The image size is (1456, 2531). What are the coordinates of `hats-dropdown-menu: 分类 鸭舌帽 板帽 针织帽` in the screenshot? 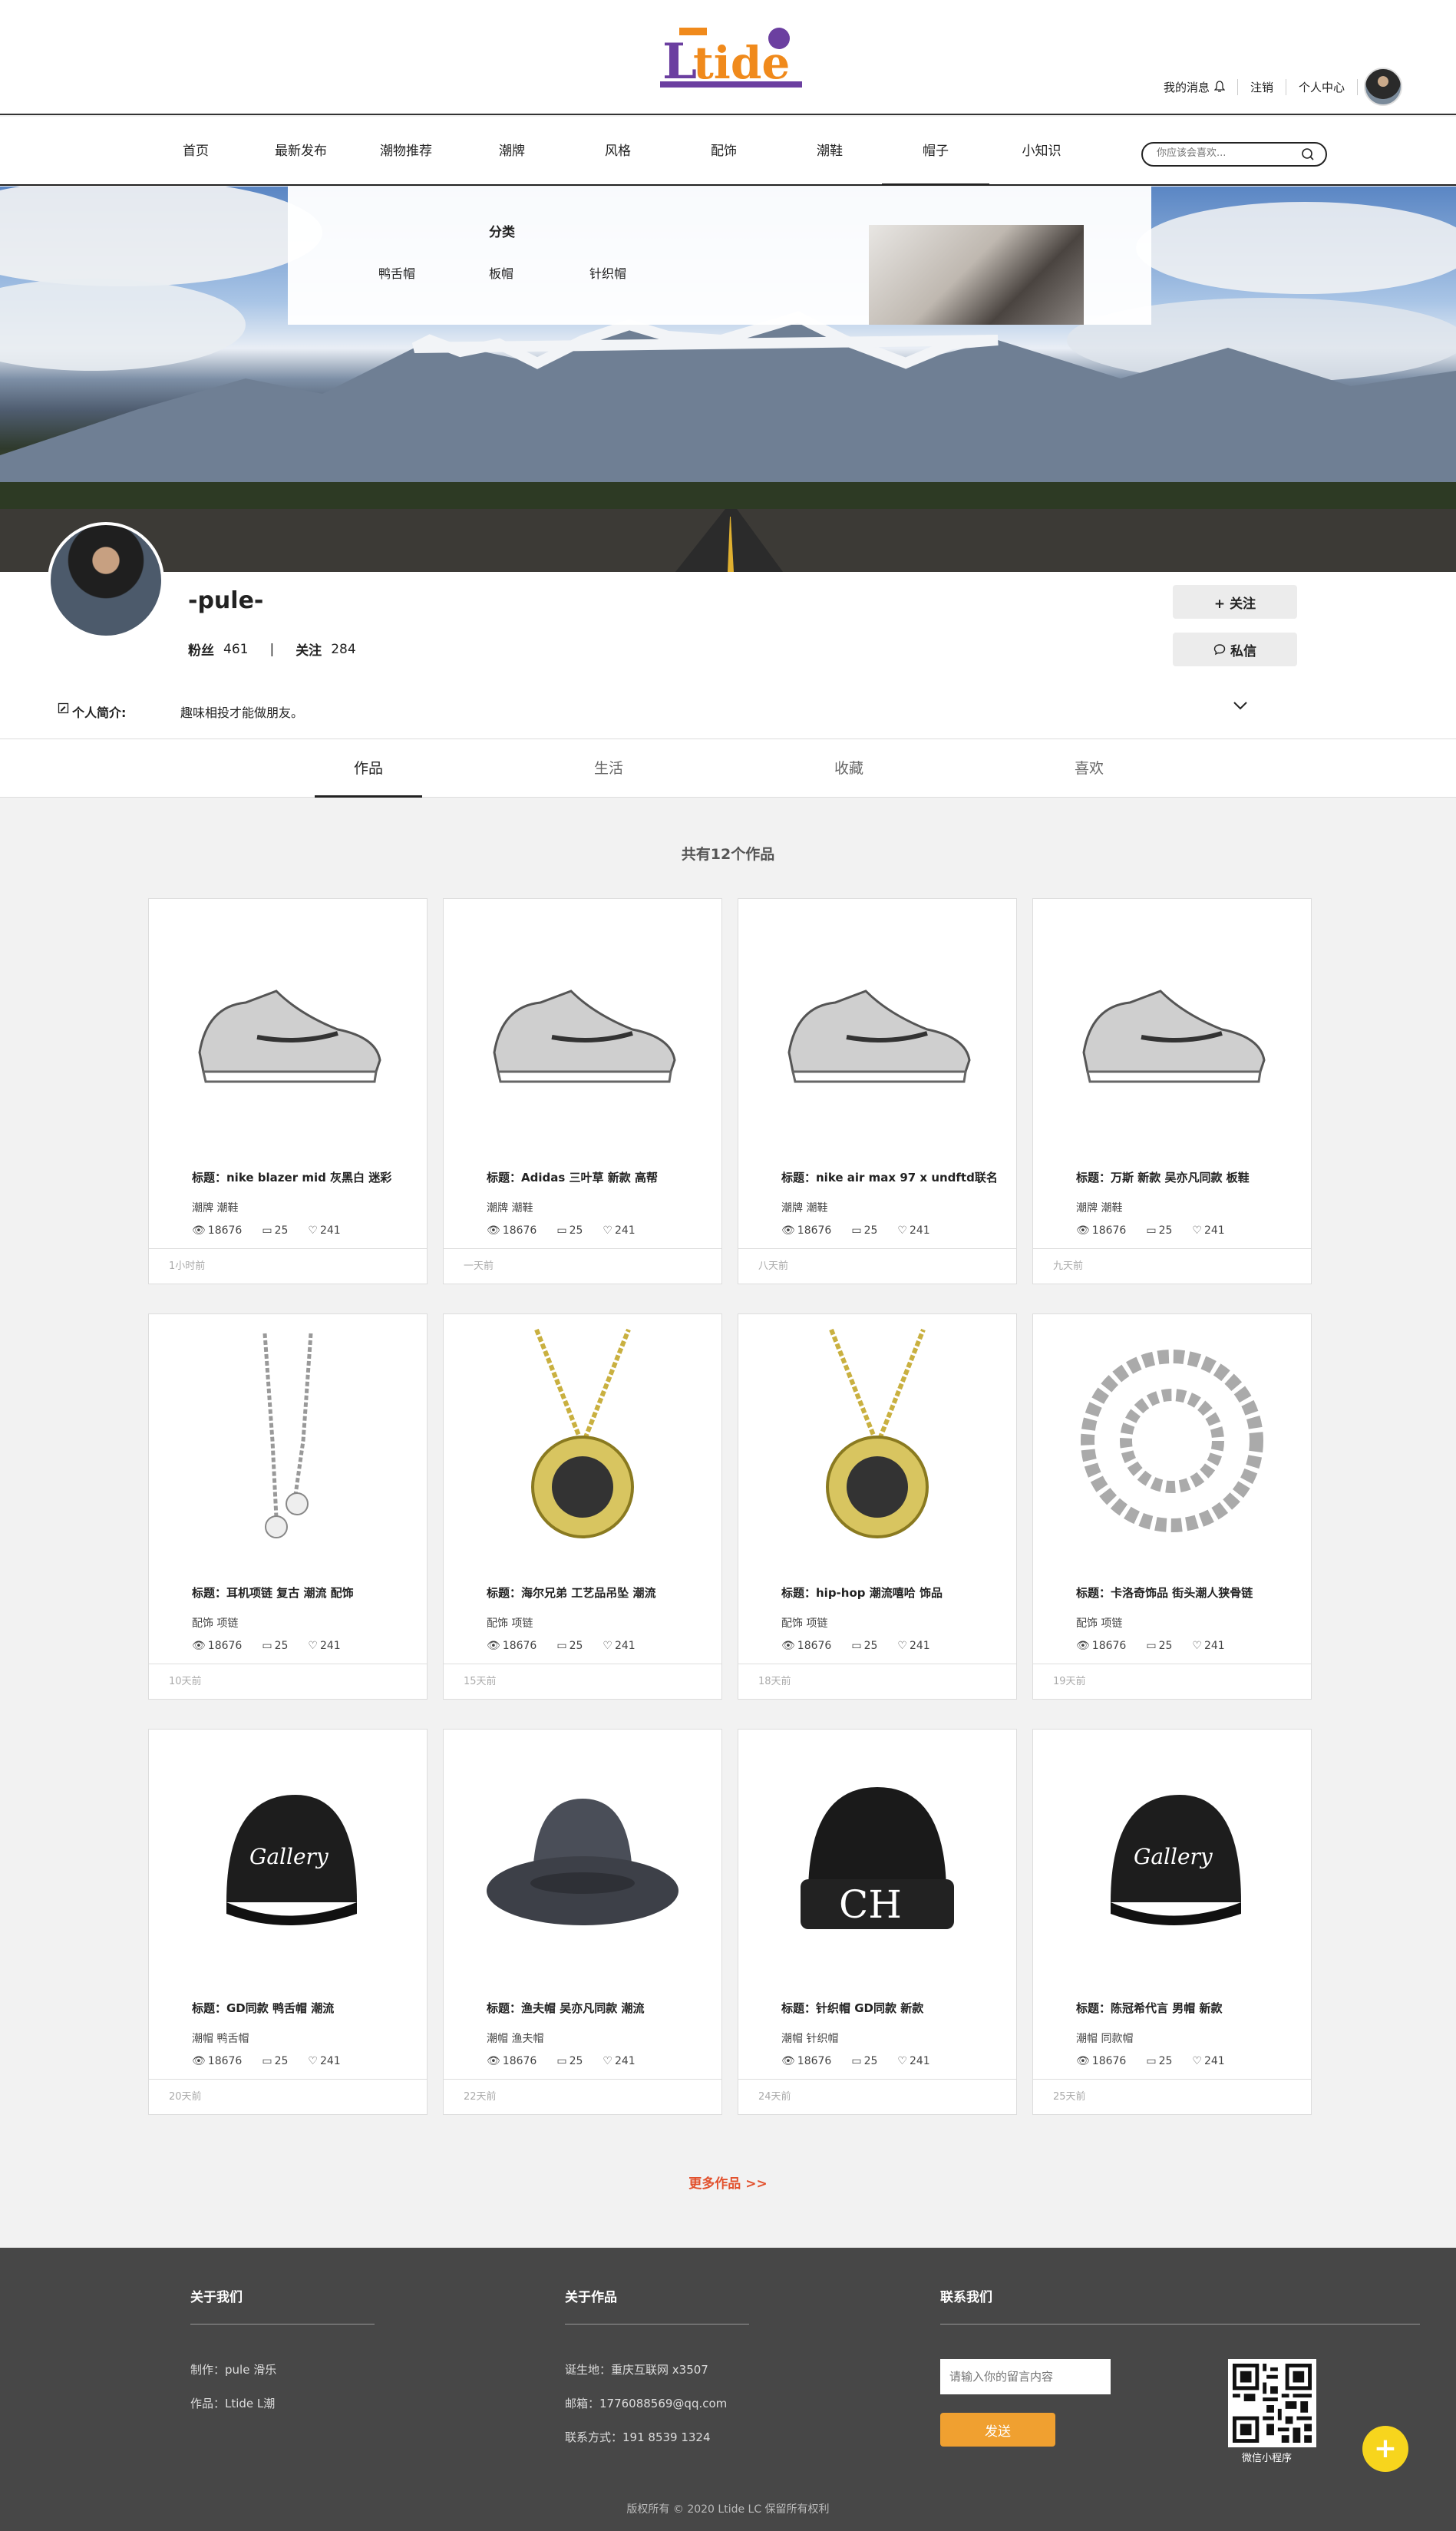 It's located at (720, 256).